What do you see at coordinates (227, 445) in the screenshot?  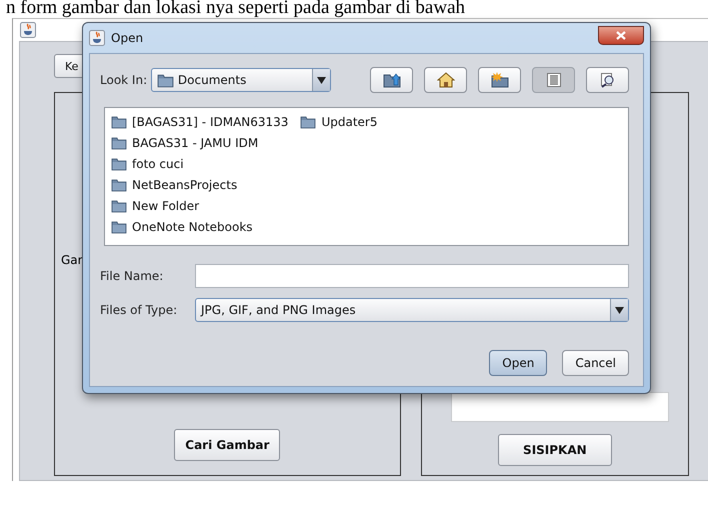 I see `find-image-button: Cari Gambar` at bounding box center [227, 445].